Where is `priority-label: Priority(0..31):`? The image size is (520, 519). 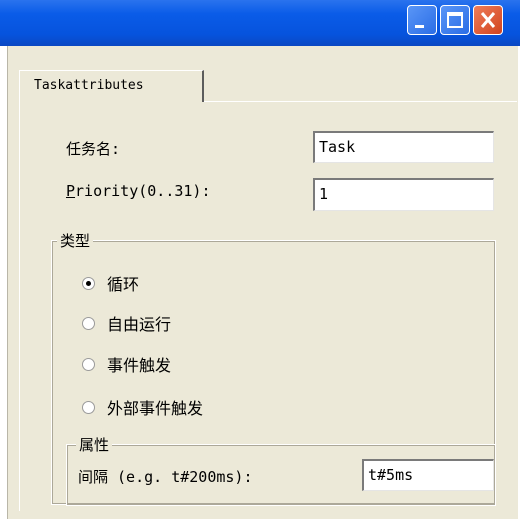 priority-label: Priority(0..31): is located at coordinates (138, 191).